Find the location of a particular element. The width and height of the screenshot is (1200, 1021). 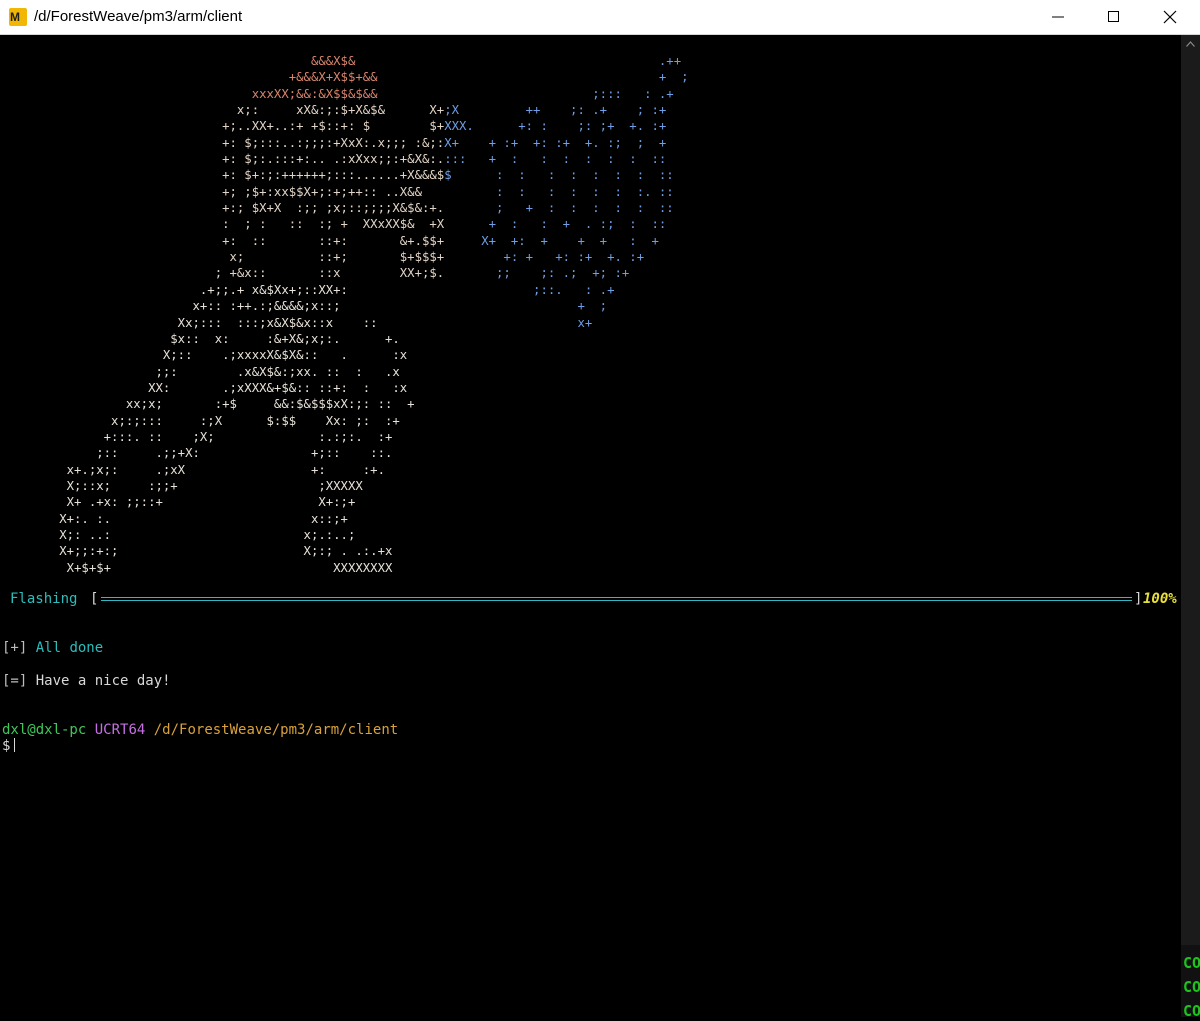

bye-tag: [=] is located at coordinates (15, 681).